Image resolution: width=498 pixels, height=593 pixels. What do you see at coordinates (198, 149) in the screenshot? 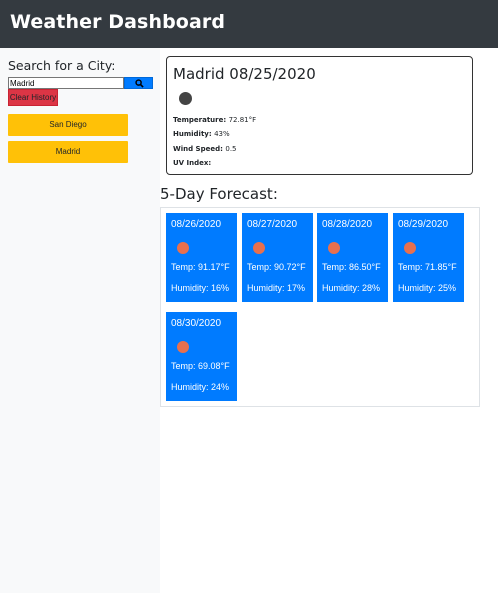
I see `wind-speed-label: Wind Speed:` at bounding box center [198, 149].